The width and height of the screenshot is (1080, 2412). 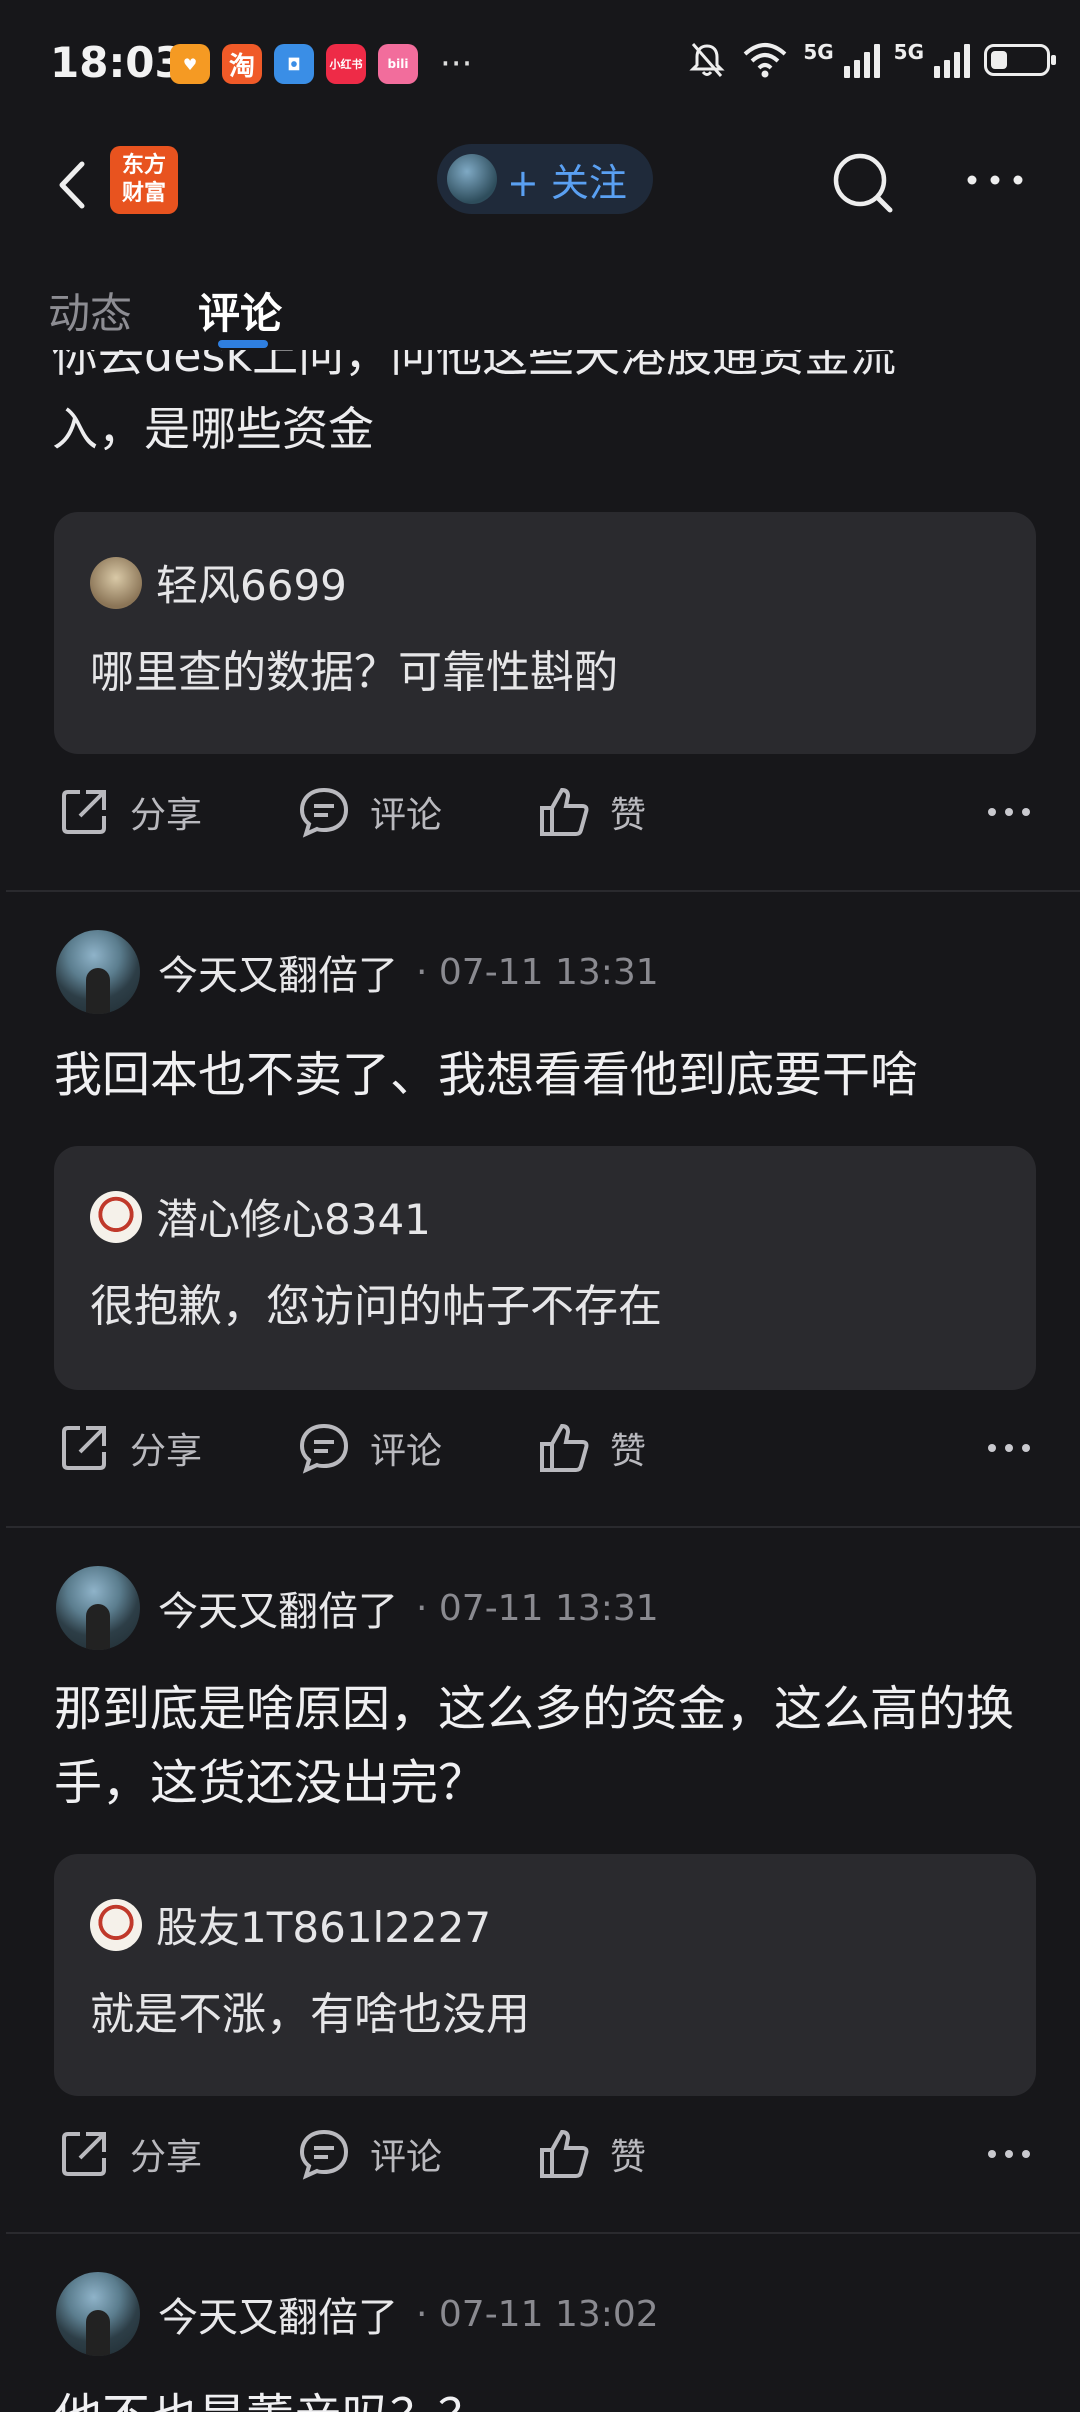 What do you see at coordinates (90, 310) in the screenshot?
I see `tab-dynamics: 动态` at bounding box center [90, 310].